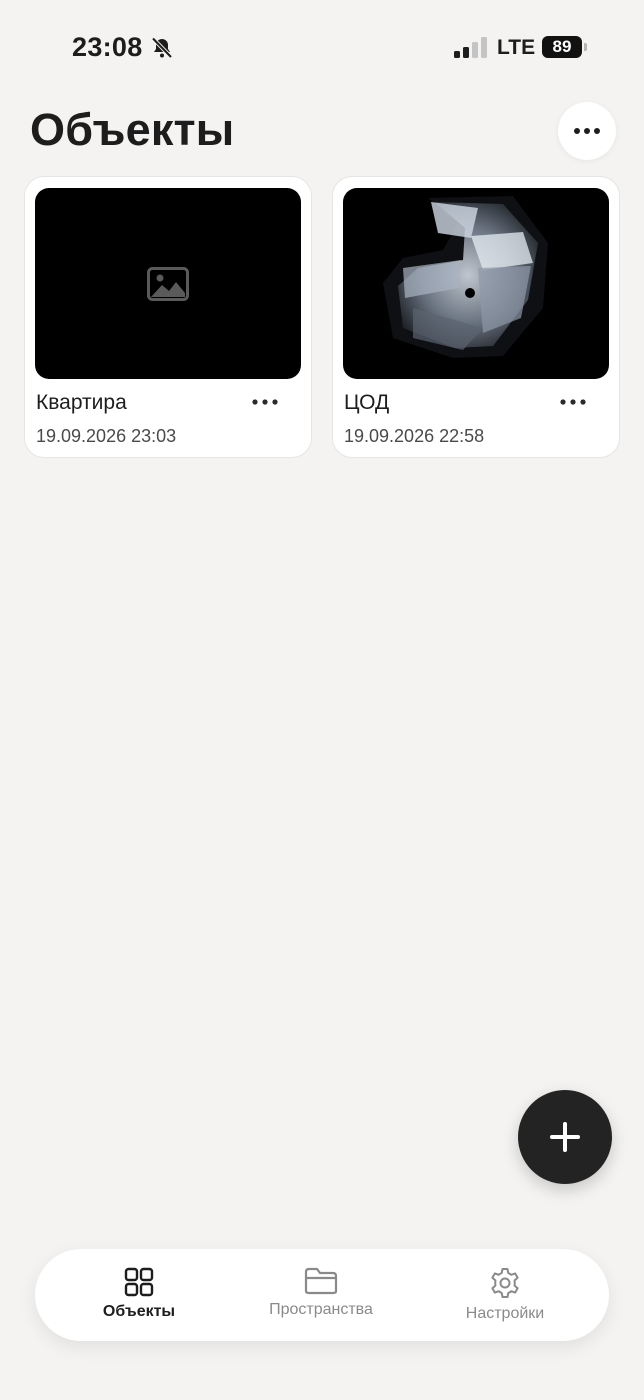 The image size is (644, 1400). Describe the element at coordinates (585, 47) in the screenshot. I see `battery-cap` at that location.